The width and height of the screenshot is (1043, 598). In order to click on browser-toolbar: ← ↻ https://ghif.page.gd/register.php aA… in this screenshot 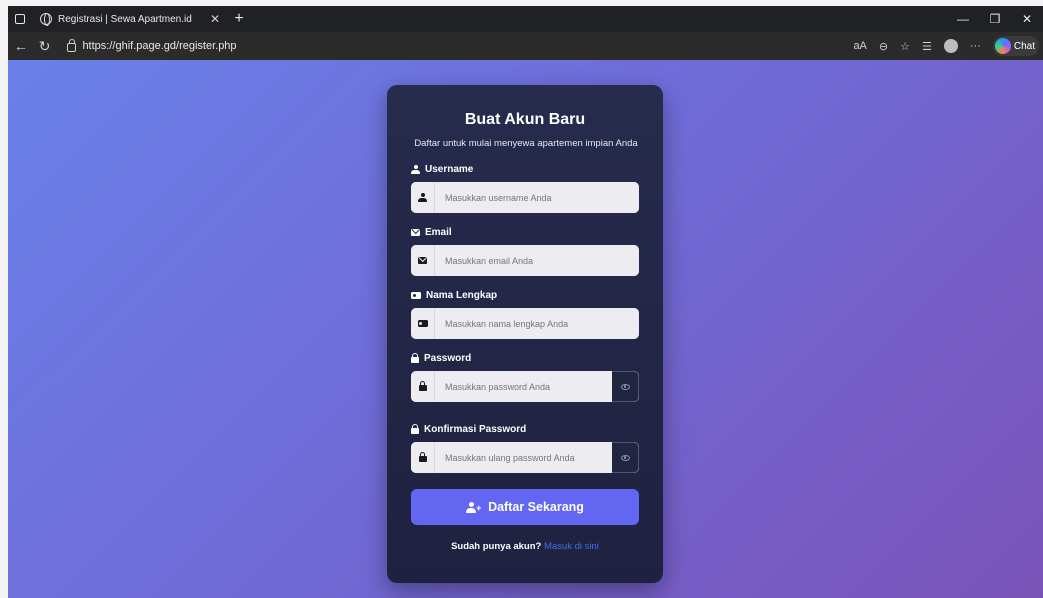, I will do `click(525, 46)`.